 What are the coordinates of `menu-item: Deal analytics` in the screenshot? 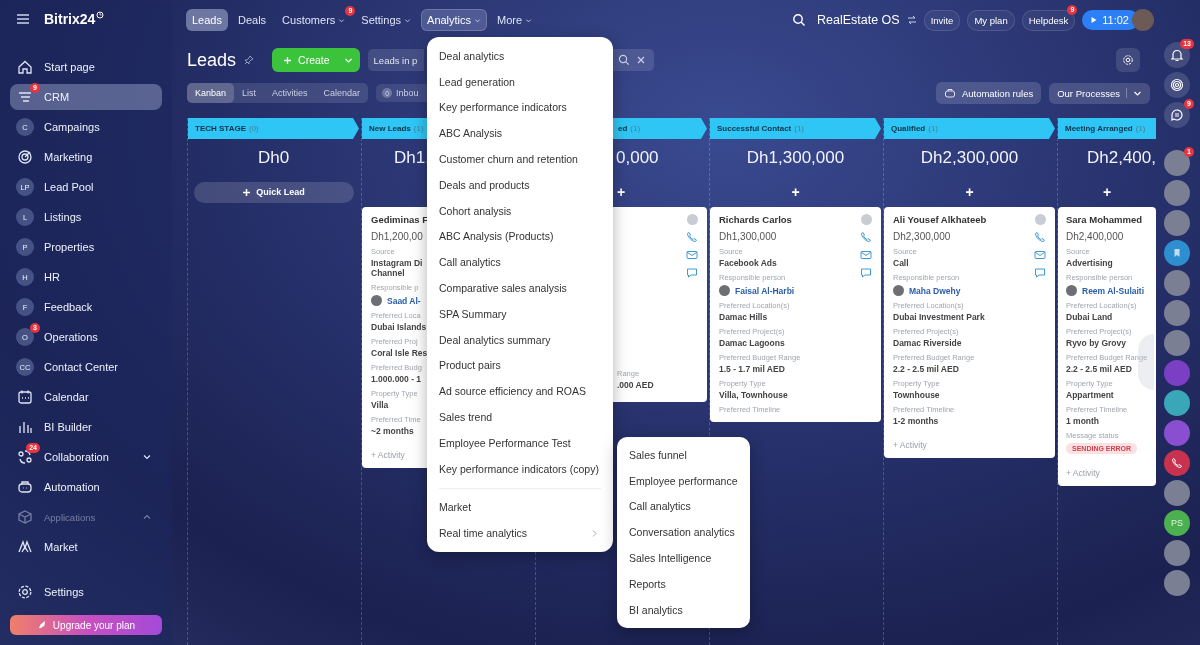 It's located at (520, 56).